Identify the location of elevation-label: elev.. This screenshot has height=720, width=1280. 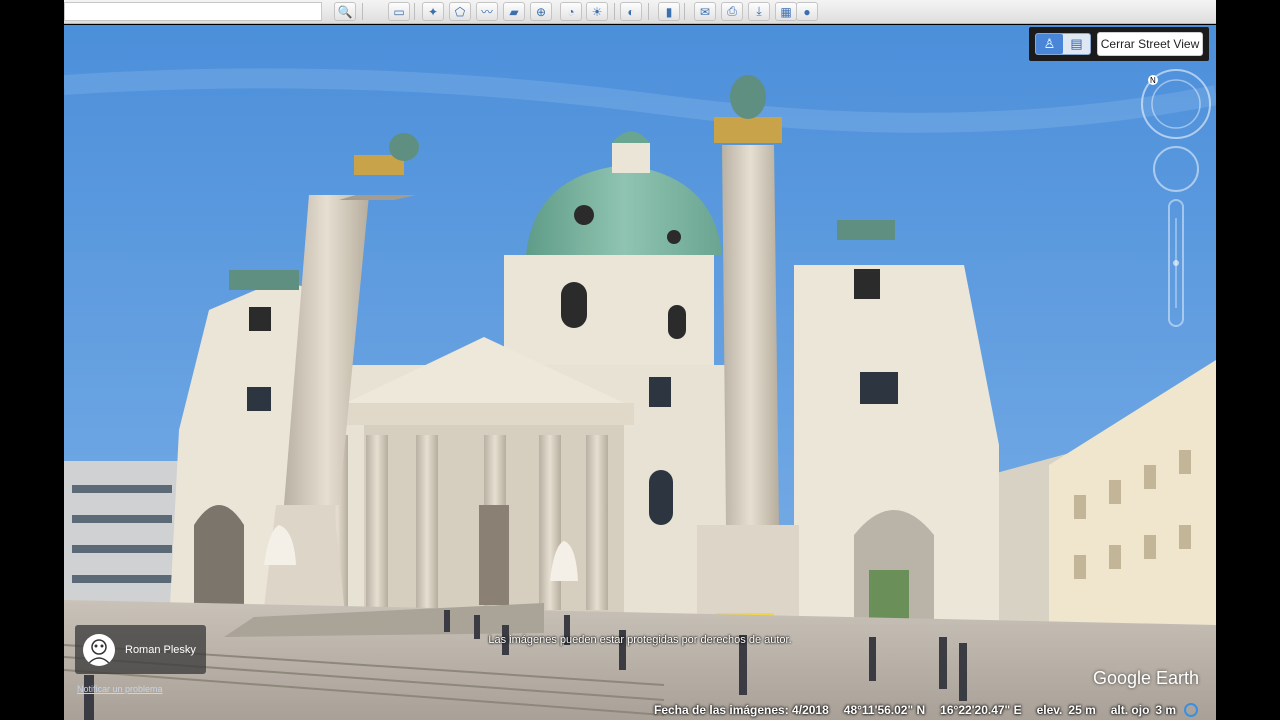
(1049, 710).